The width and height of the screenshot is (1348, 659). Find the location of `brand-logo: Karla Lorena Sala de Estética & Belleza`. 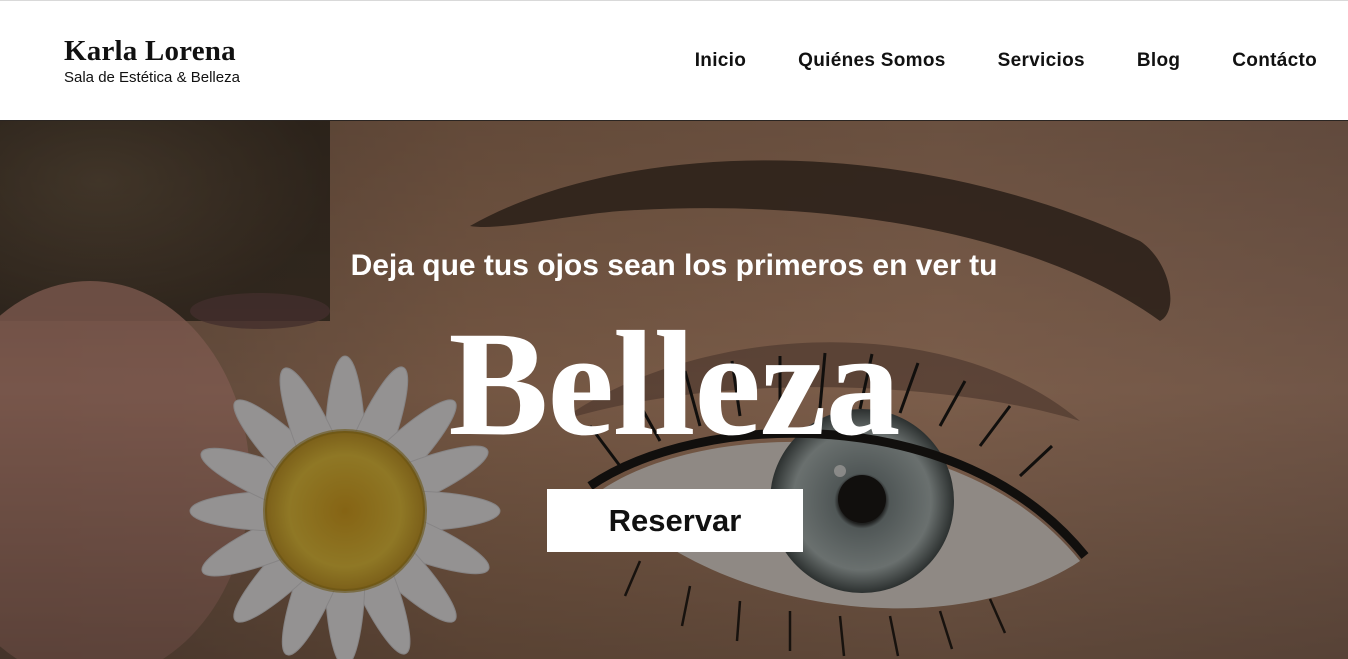

brand-logo: Karla Lorena Sala de Estética & Belleza is located at coordinates (152, 61).